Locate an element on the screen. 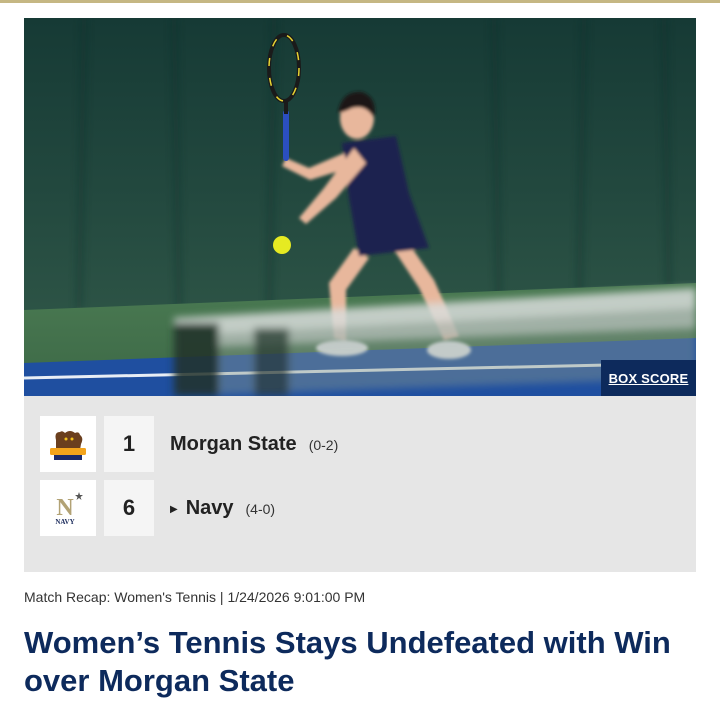 The image size is (720, 720). team-info: Morgan State (0-2) is located at coordinates (254, 444).